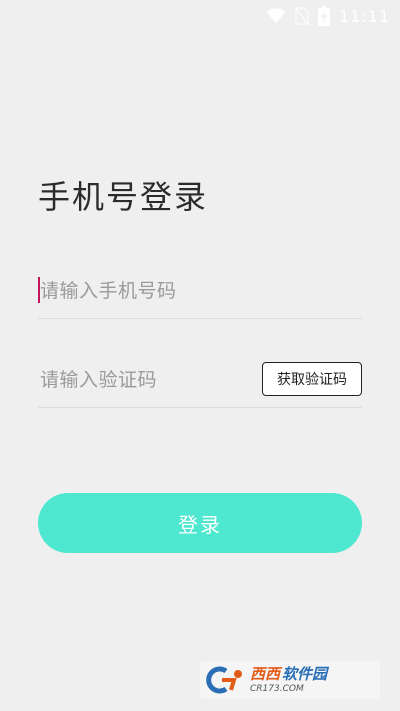  Describe the element at coordinates (265, 673) in the screenshot. I see `watermark-name-a: 西西` at that location.